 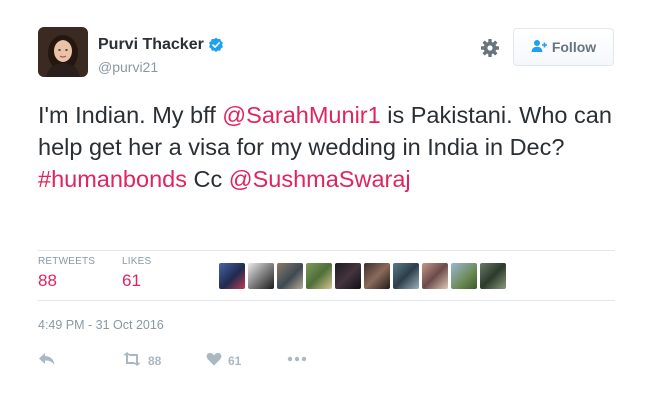 What do you see at coordinates (130, 115) in the screenshot?
I see `tweet-text-part: I'm Indian. My bff` at bounding box center [130, 115].